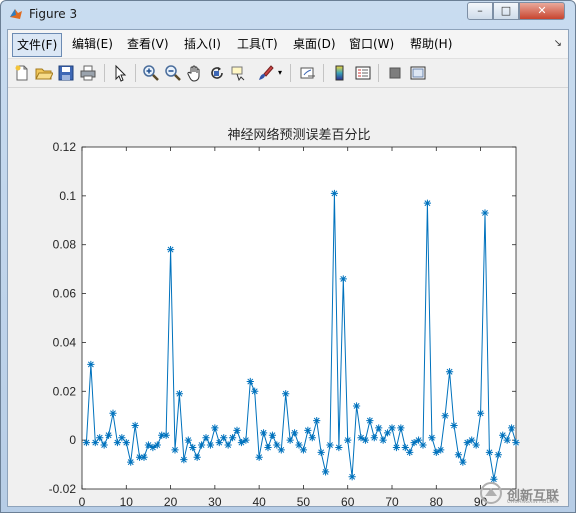 Image resolution: width=576 pixels, height=513 pixels. Describe the element at coordinates (431, 44) in the screenshot. I see `menu-help: 帮助(H)` at that location.